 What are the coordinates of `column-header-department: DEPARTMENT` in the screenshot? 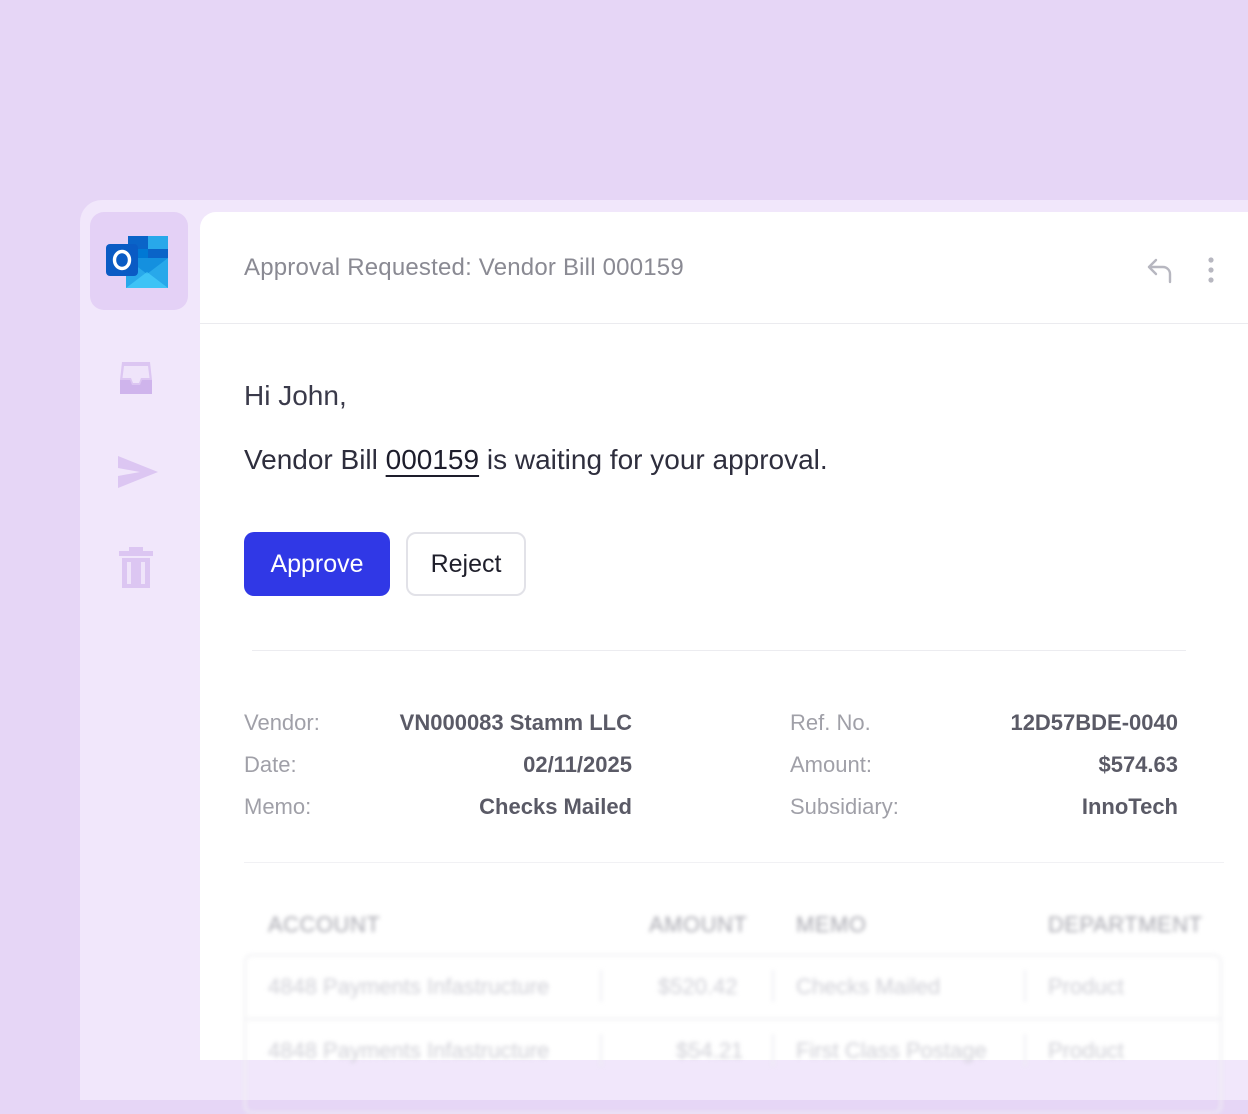 It's located at (1125, 924).